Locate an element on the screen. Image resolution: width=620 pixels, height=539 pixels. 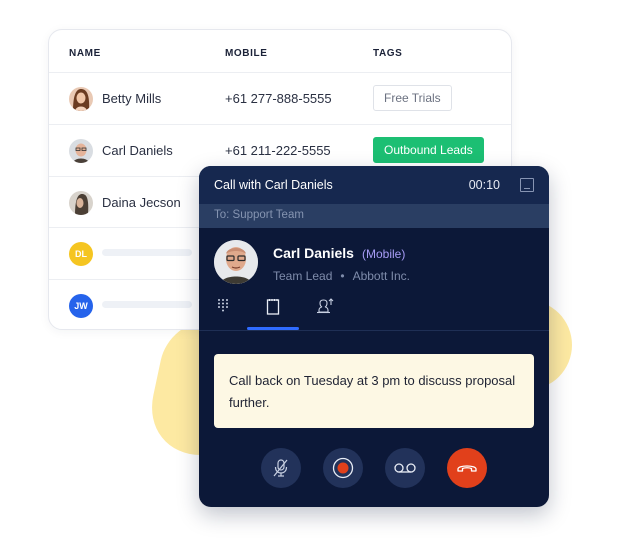
phone-type-label: (Mobile) is located at coordinates (384, 254).